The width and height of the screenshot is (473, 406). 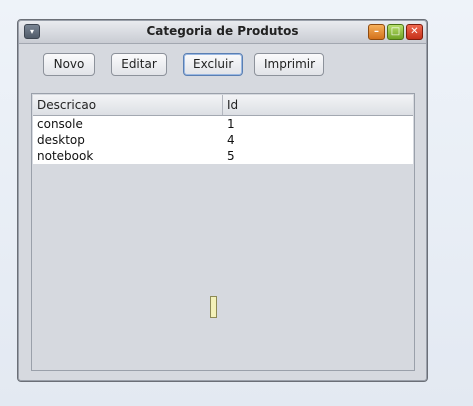 What do you see at coordinates (65, 156) in the screenshot?
I see `cell-descricao: notebook` at bounding box center [65, 156].